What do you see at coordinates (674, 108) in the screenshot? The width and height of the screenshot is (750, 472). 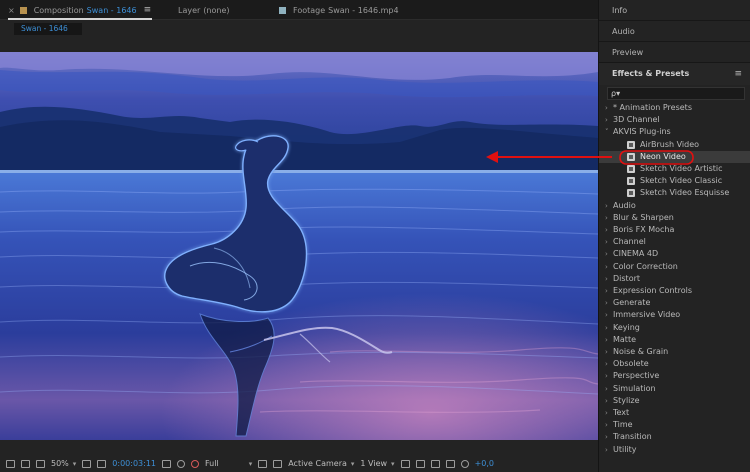 I see `effect-category-animation-presets: › * Animation Presets` at bounding box center [674, 108].